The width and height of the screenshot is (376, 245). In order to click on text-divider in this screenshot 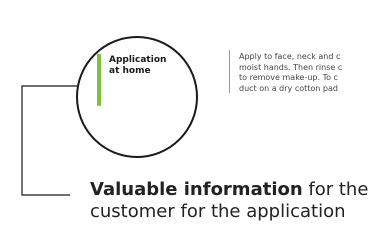, I will do `click(229, 71)`.